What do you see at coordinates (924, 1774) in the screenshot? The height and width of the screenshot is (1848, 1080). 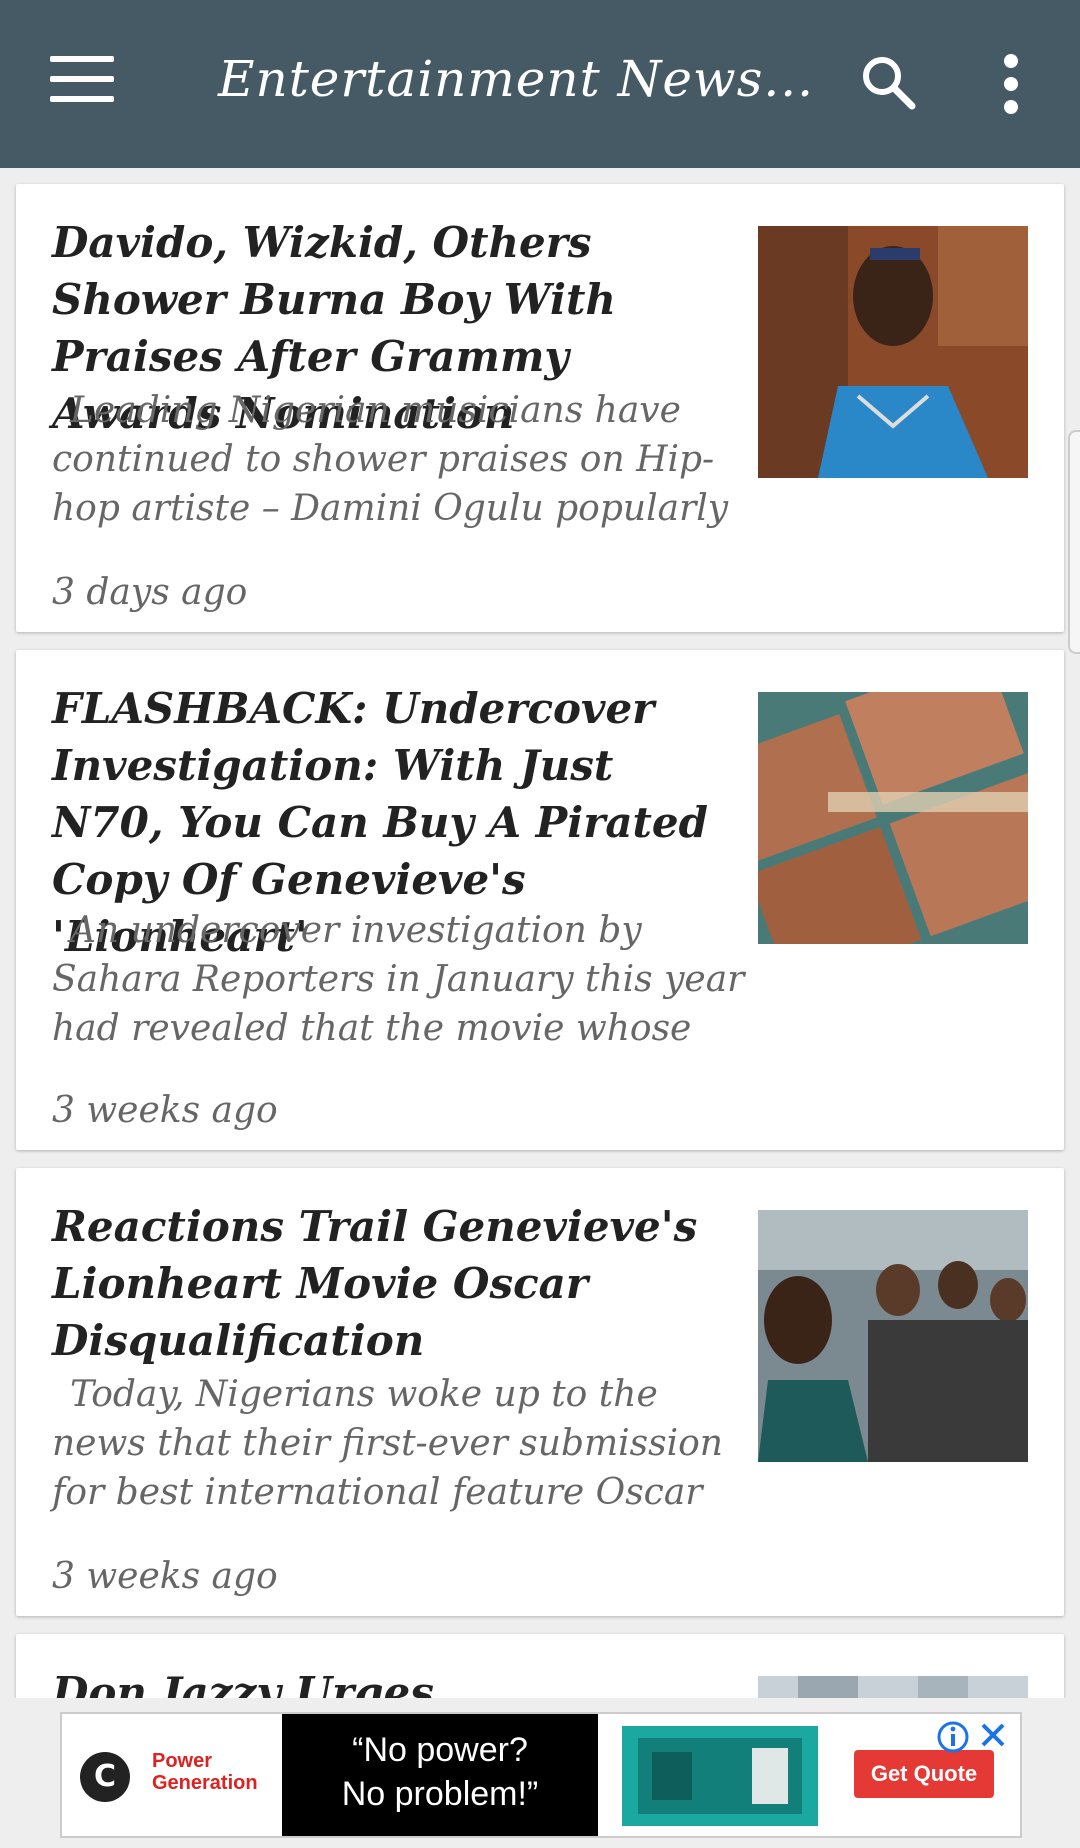 I see `get-quote-button: Get Quote` at bounding box center [924, 1774].